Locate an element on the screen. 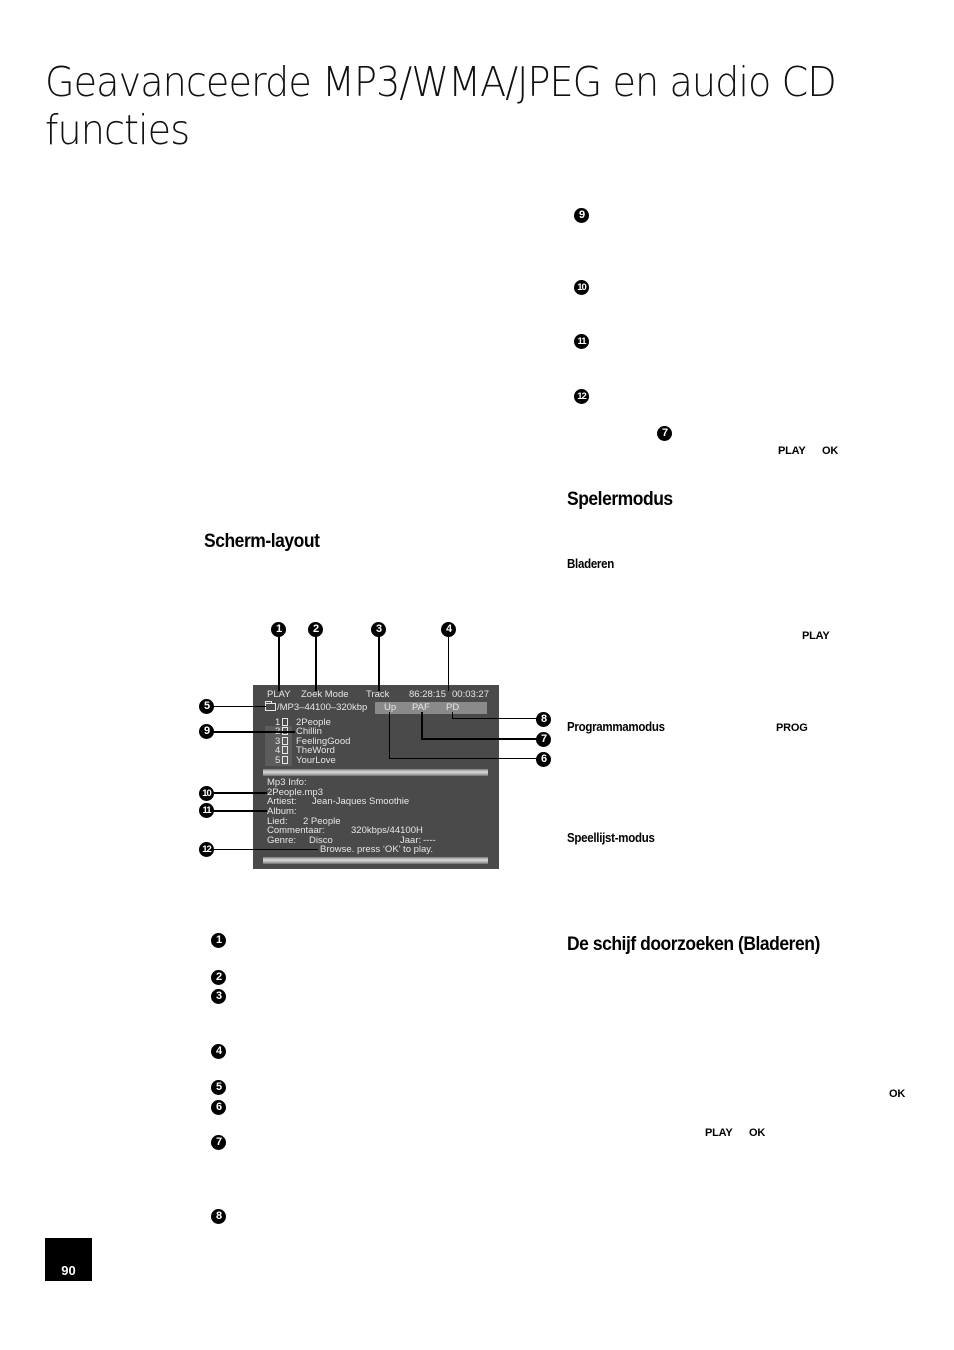 The height and width of the screenshot is (1350, 954). legend-marker-10: 10 is located at coordinates (581, 287).